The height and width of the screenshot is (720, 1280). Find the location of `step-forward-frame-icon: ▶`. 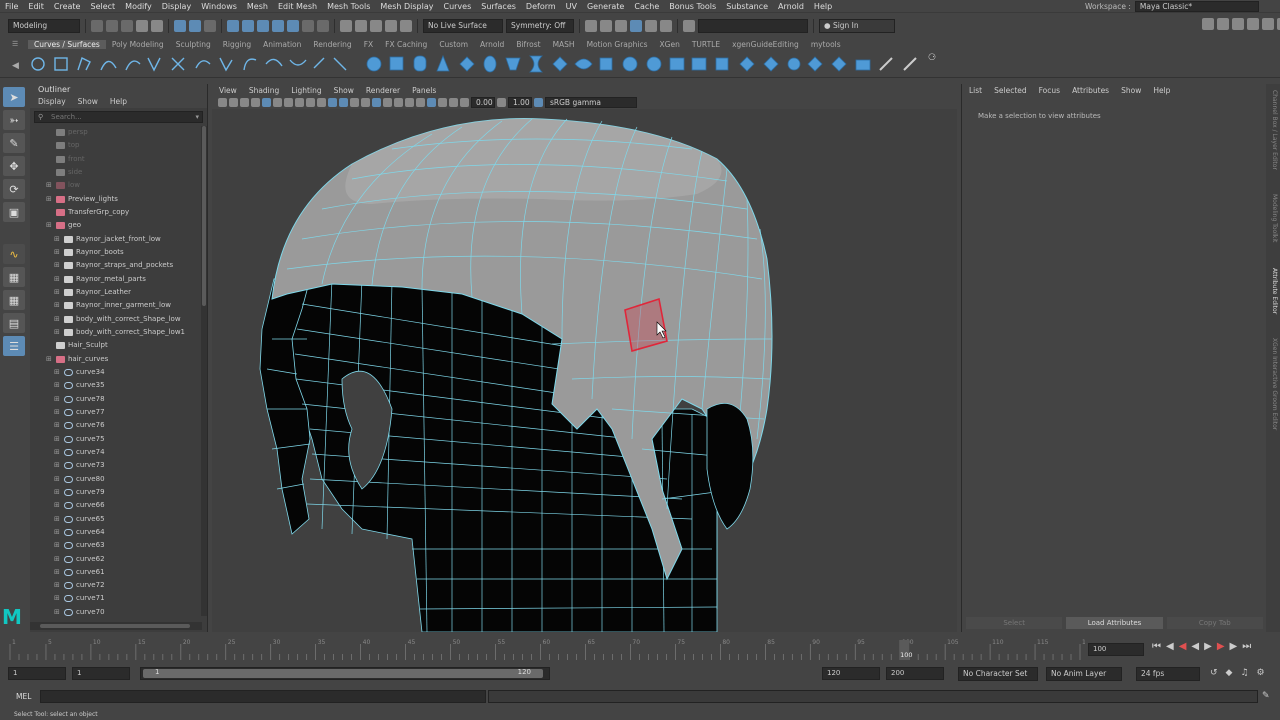

step-forward-frame-icon: ▶ is located at coordinates (1221, 646).